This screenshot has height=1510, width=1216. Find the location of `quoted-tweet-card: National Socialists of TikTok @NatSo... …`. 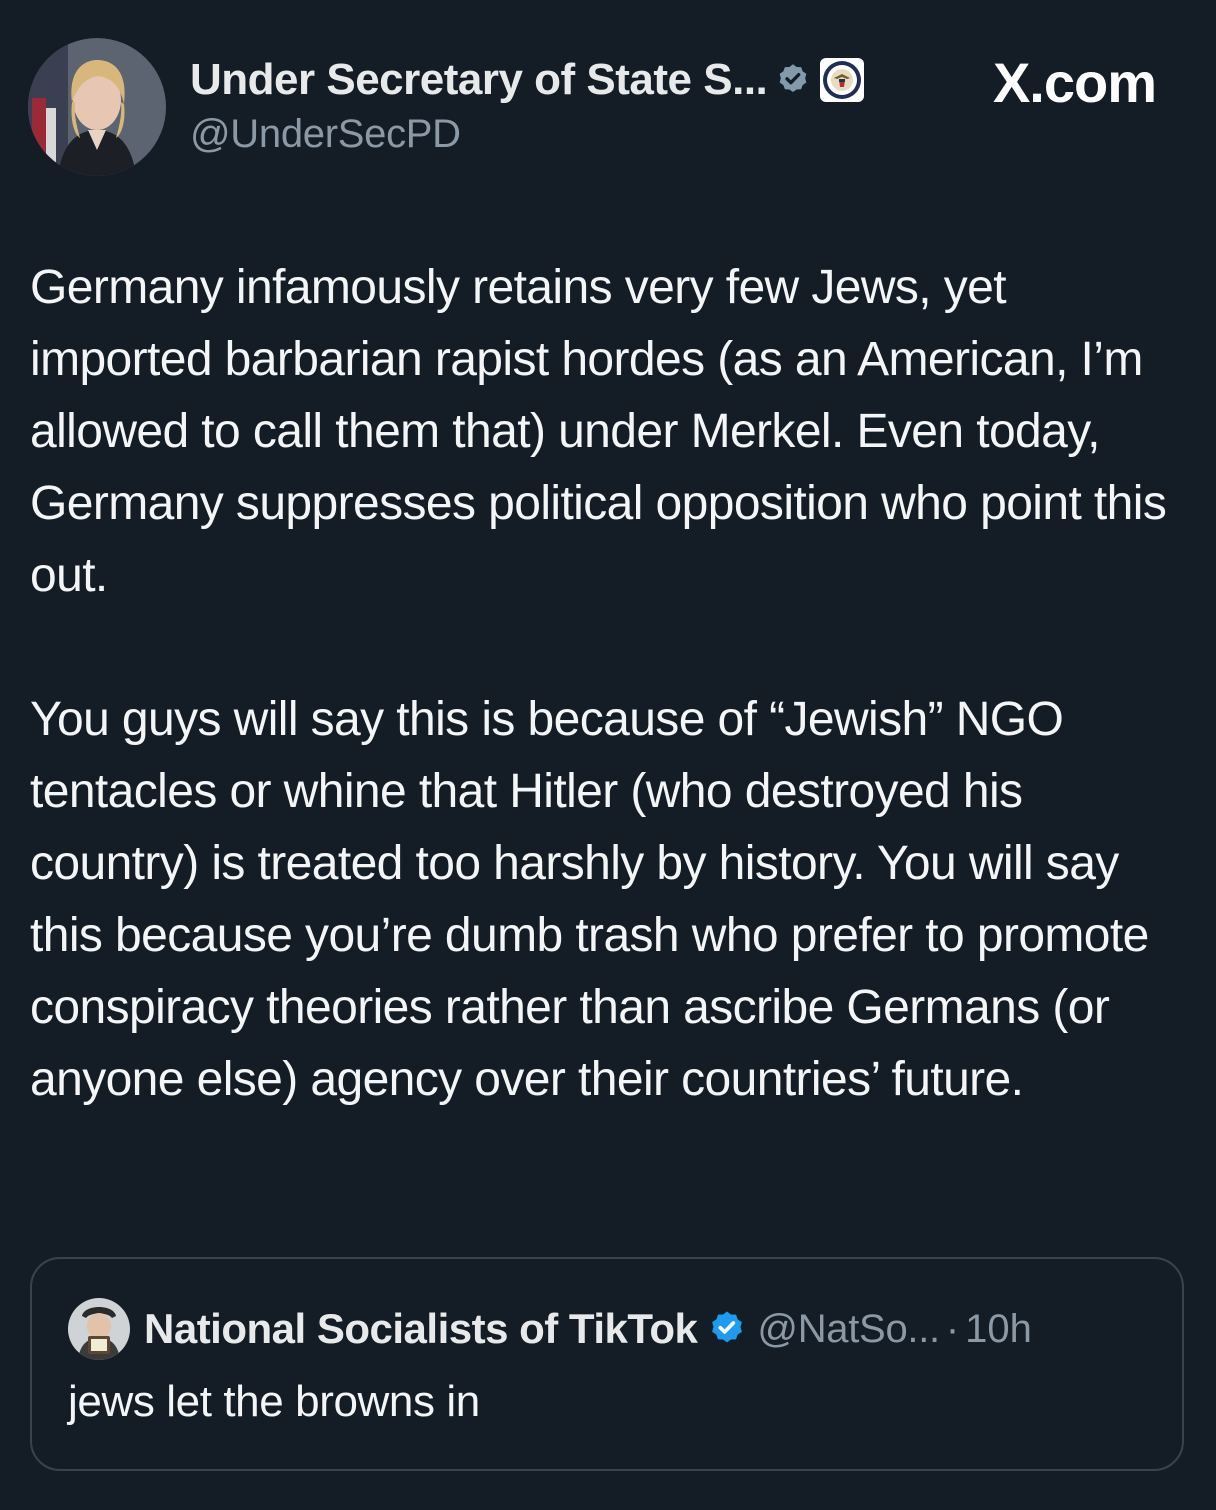

quoted-tweet-card: National Socialists of TikTok @NatSo... … is located at coordinates (607, 1364).